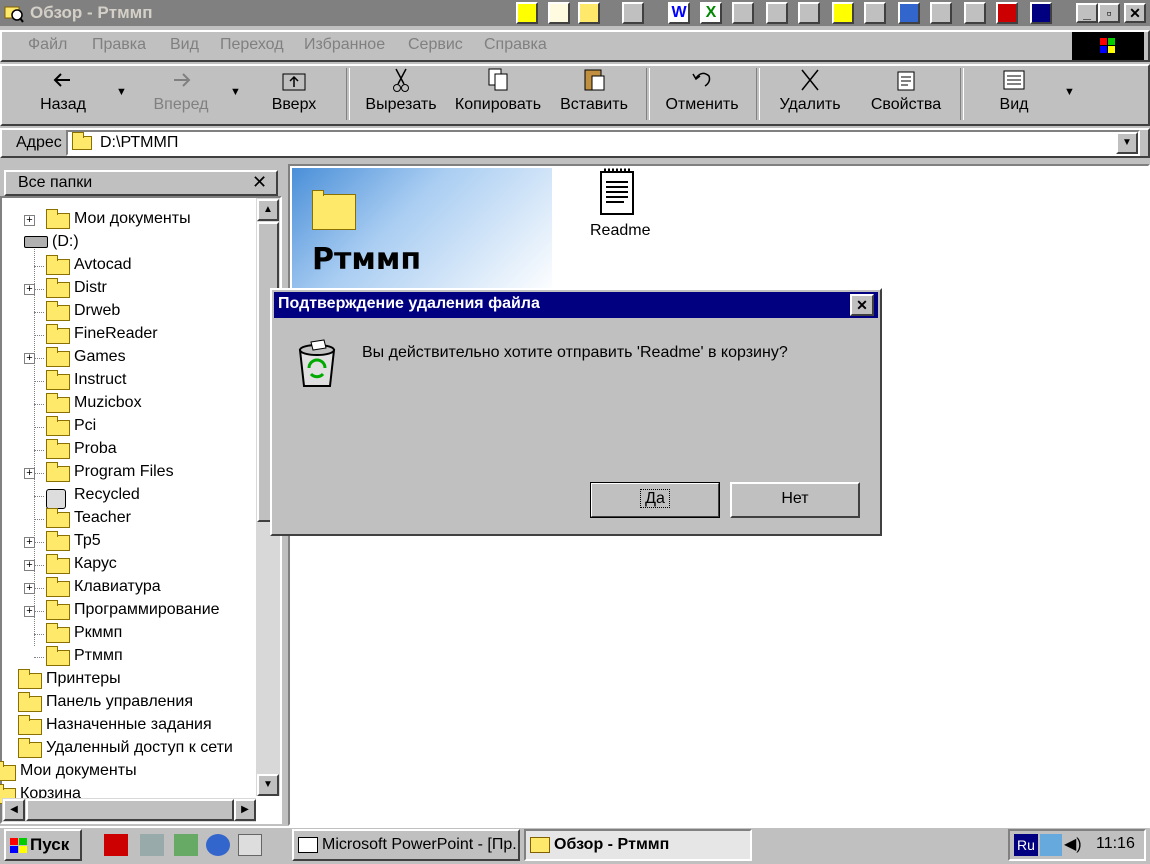 The image size is (1150, 864). I want to click on monitor-icon, so click(1041, 13).